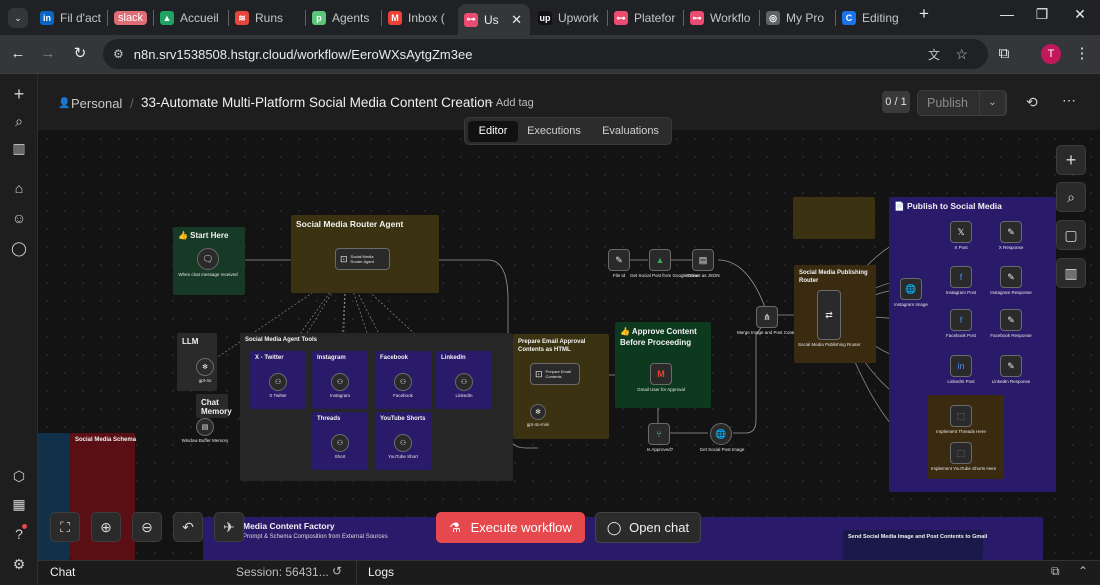 The height and width of the screenshot is (585, 1100). What do you see at coordinates (106, 527) in the screenshot?
I see `zoom-in-button: ⊕` at bounding box center [106, 527].